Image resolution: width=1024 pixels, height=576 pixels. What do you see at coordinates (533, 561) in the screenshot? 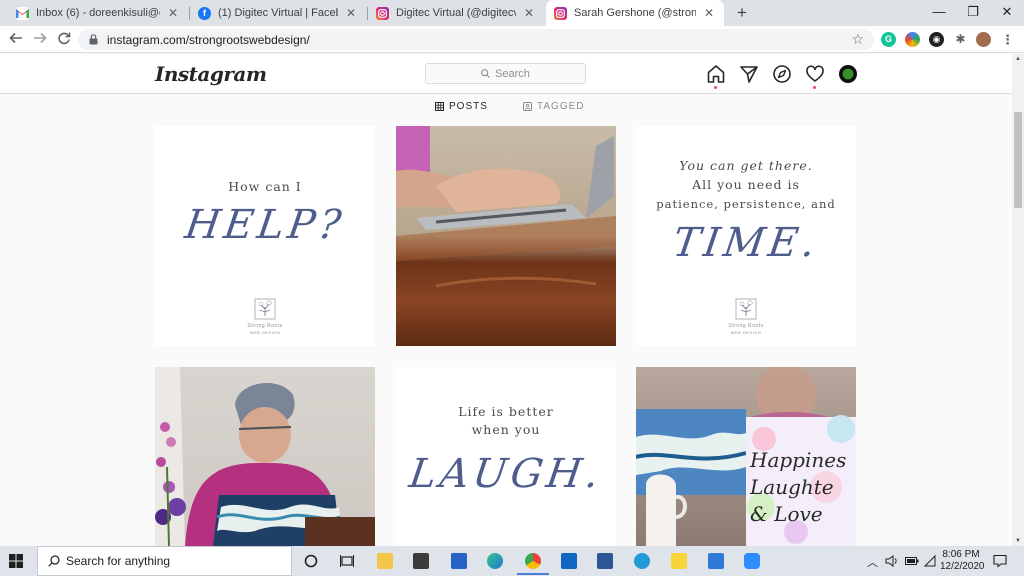
I see `chrome-icon` at bounding box center [533, 561].